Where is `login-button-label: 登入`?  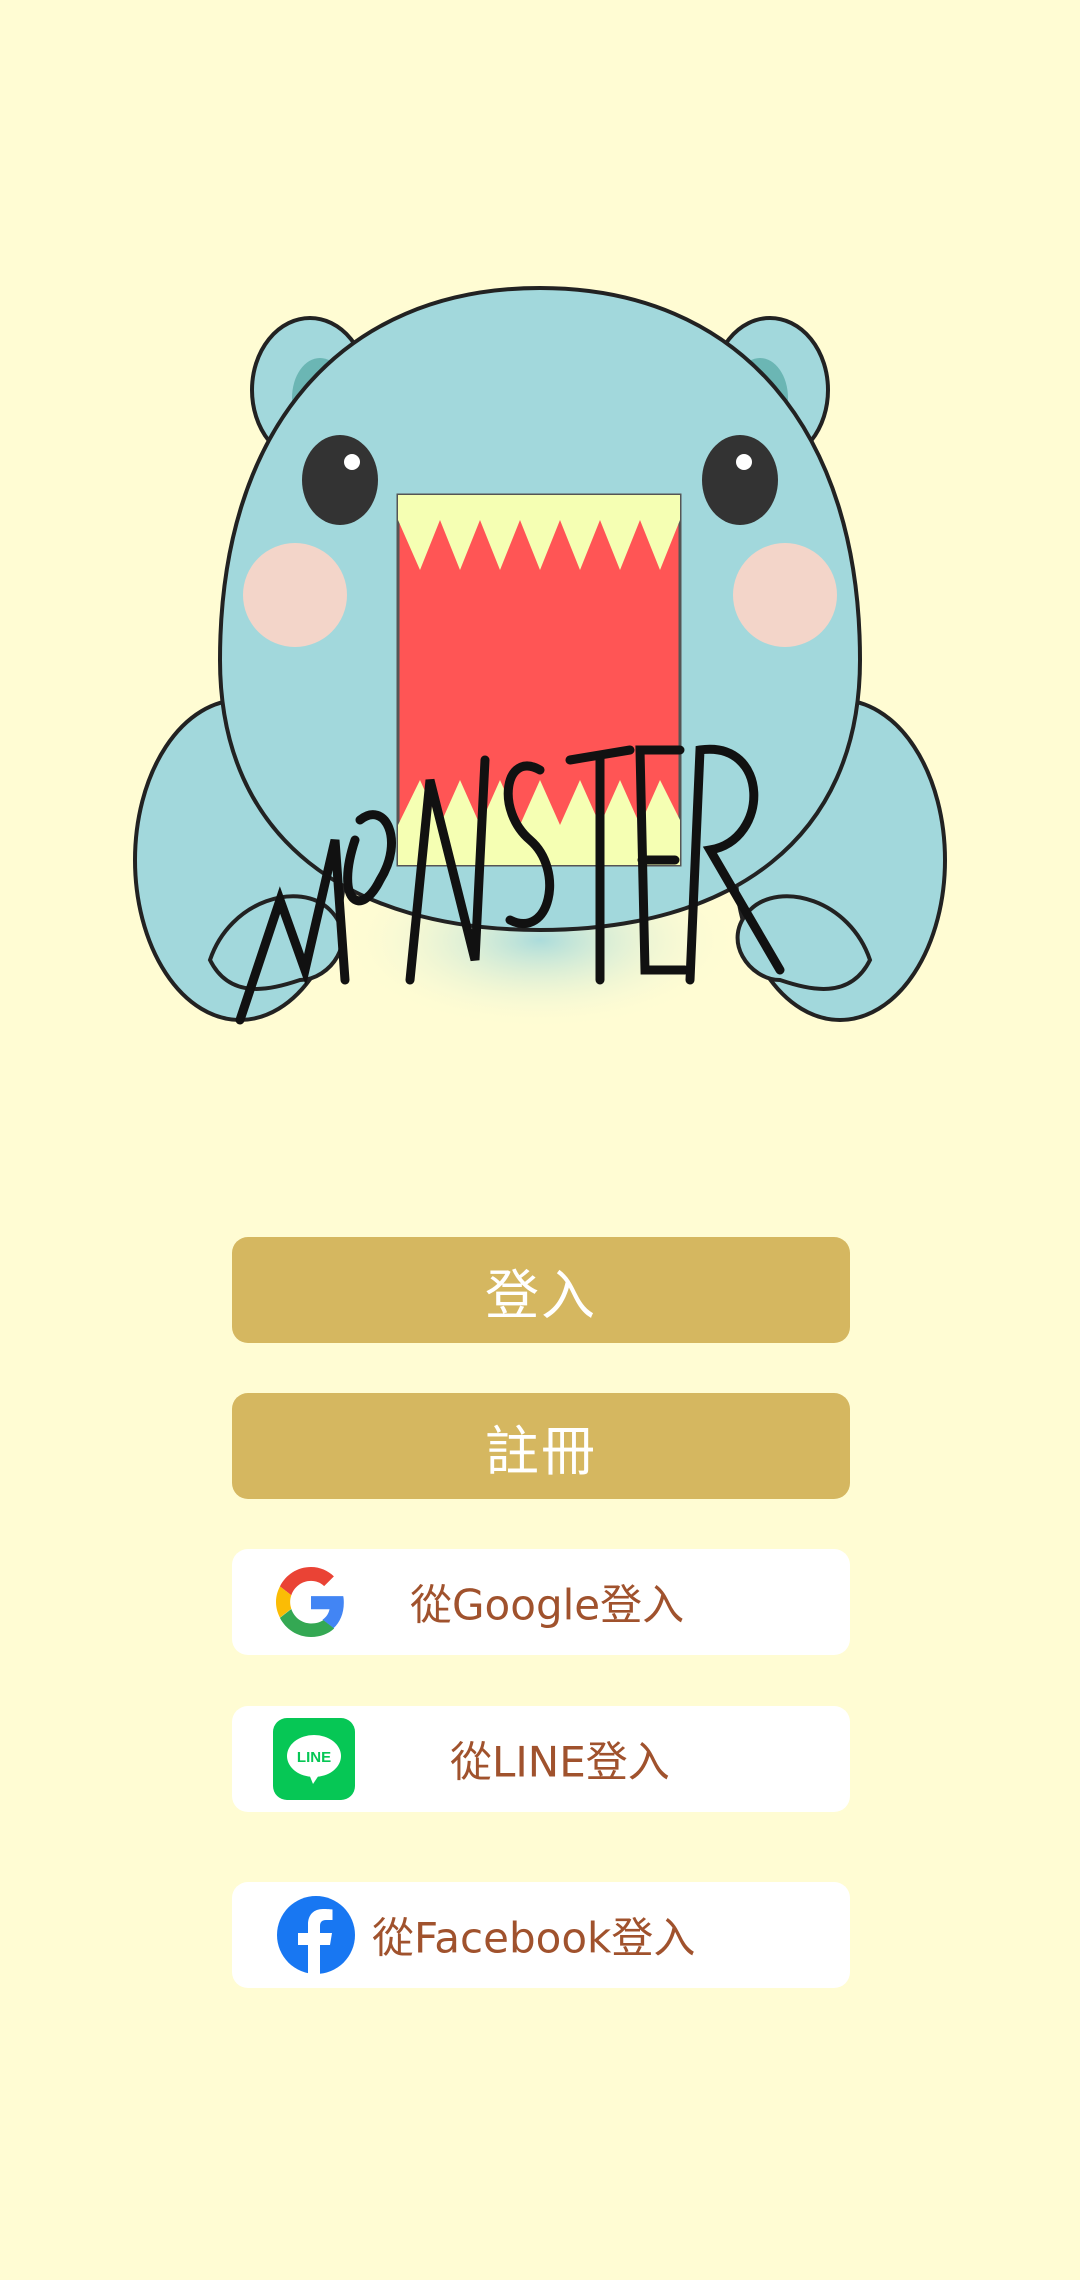 login-button-label: 登入 is located at coordinates (541, 1295).